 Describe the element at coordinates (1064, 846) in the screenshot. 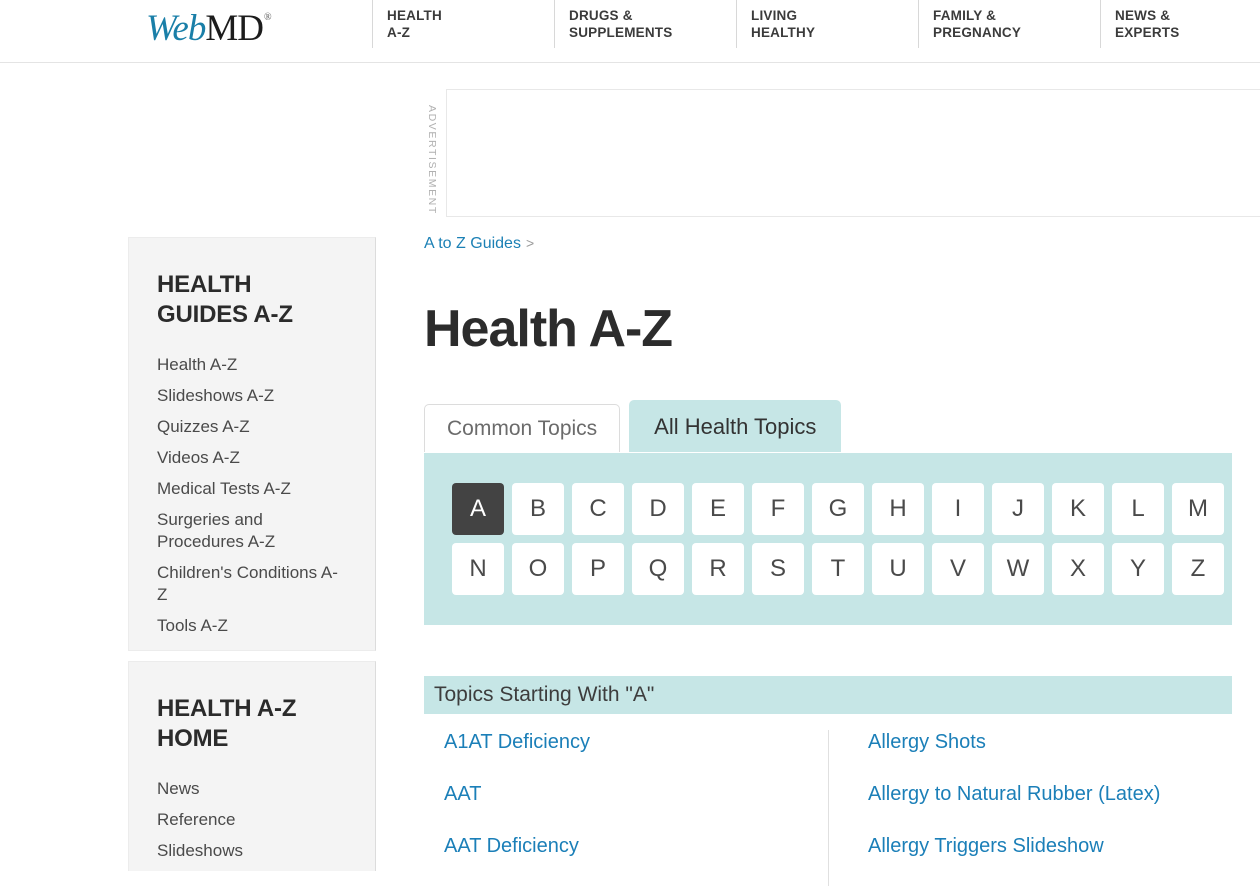

I see `topic-link-allergy-triggers-slideshow: Allergy Triggers Slideshow` at that location.